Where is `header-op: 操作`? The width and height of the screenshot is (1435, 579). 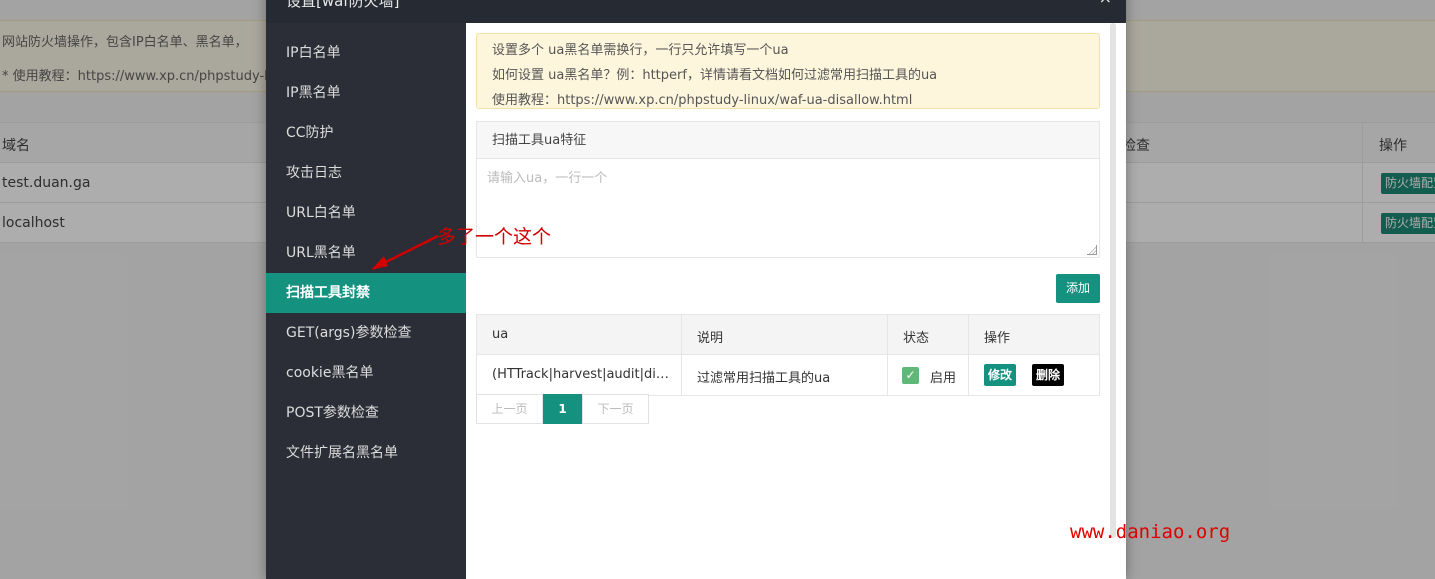
header-op: 操作 is located at coordinates (1034, 334).